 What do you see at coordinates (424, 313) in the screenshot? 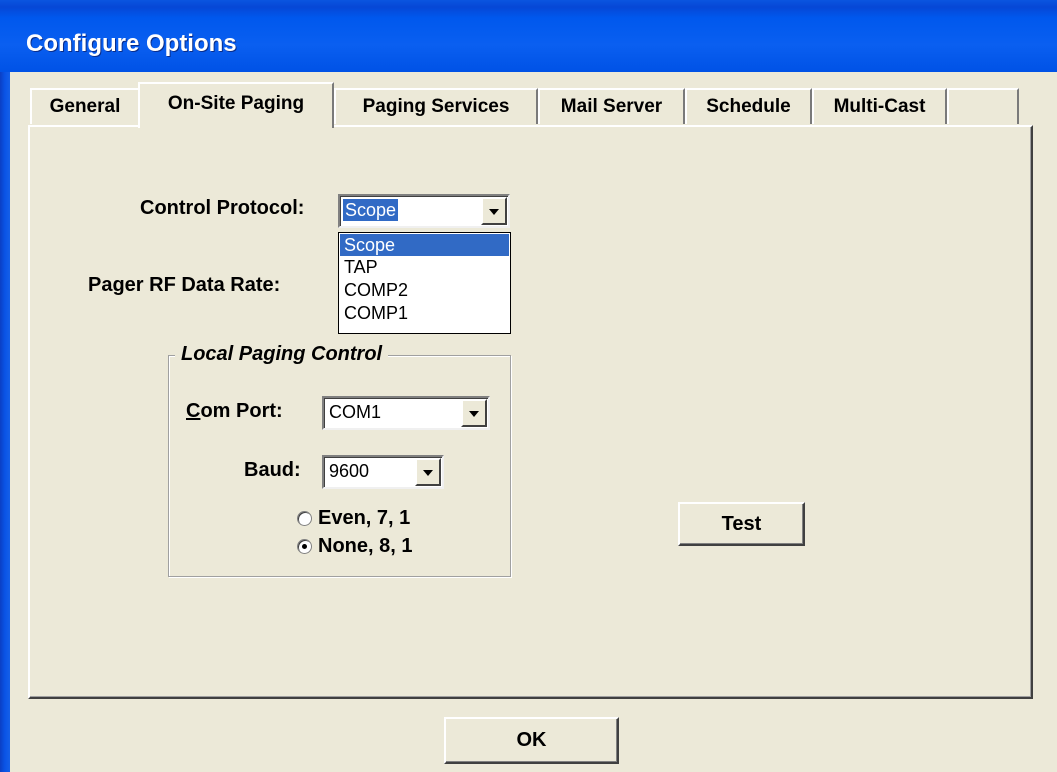
I see `dropdown-option: COMP1` at bounding box center [424, 313].